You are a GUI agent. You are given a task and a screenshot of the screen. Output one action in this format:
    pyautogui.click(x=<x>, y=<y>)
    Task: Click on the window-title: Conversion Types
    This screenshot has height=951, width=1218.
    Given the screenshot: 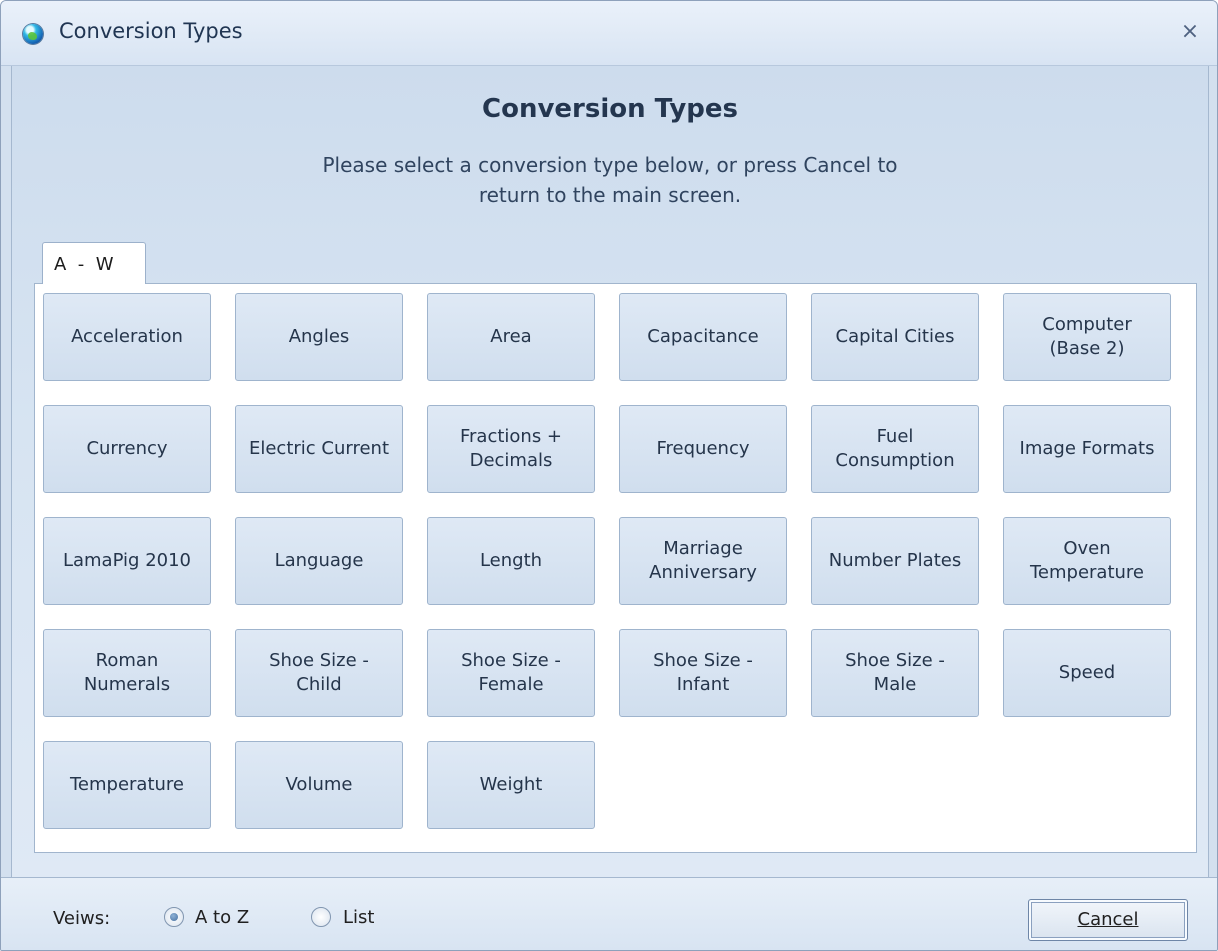 What is the action you would take?
    pyautogui.click(x=151, y=31)
    